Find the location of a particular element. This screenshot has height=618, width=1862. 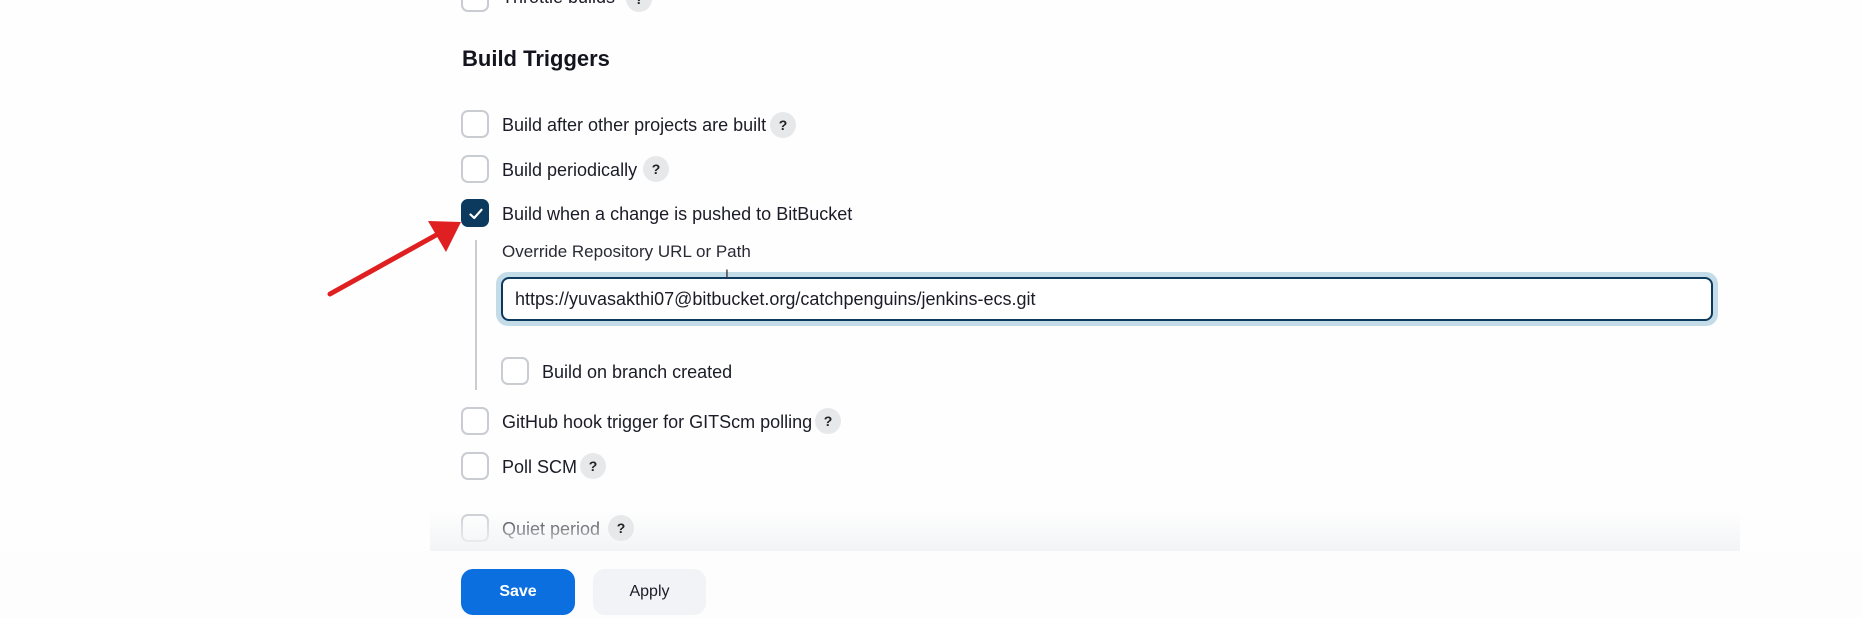

build-periodically-label: Build periodically is located at coordinates (570, 170).